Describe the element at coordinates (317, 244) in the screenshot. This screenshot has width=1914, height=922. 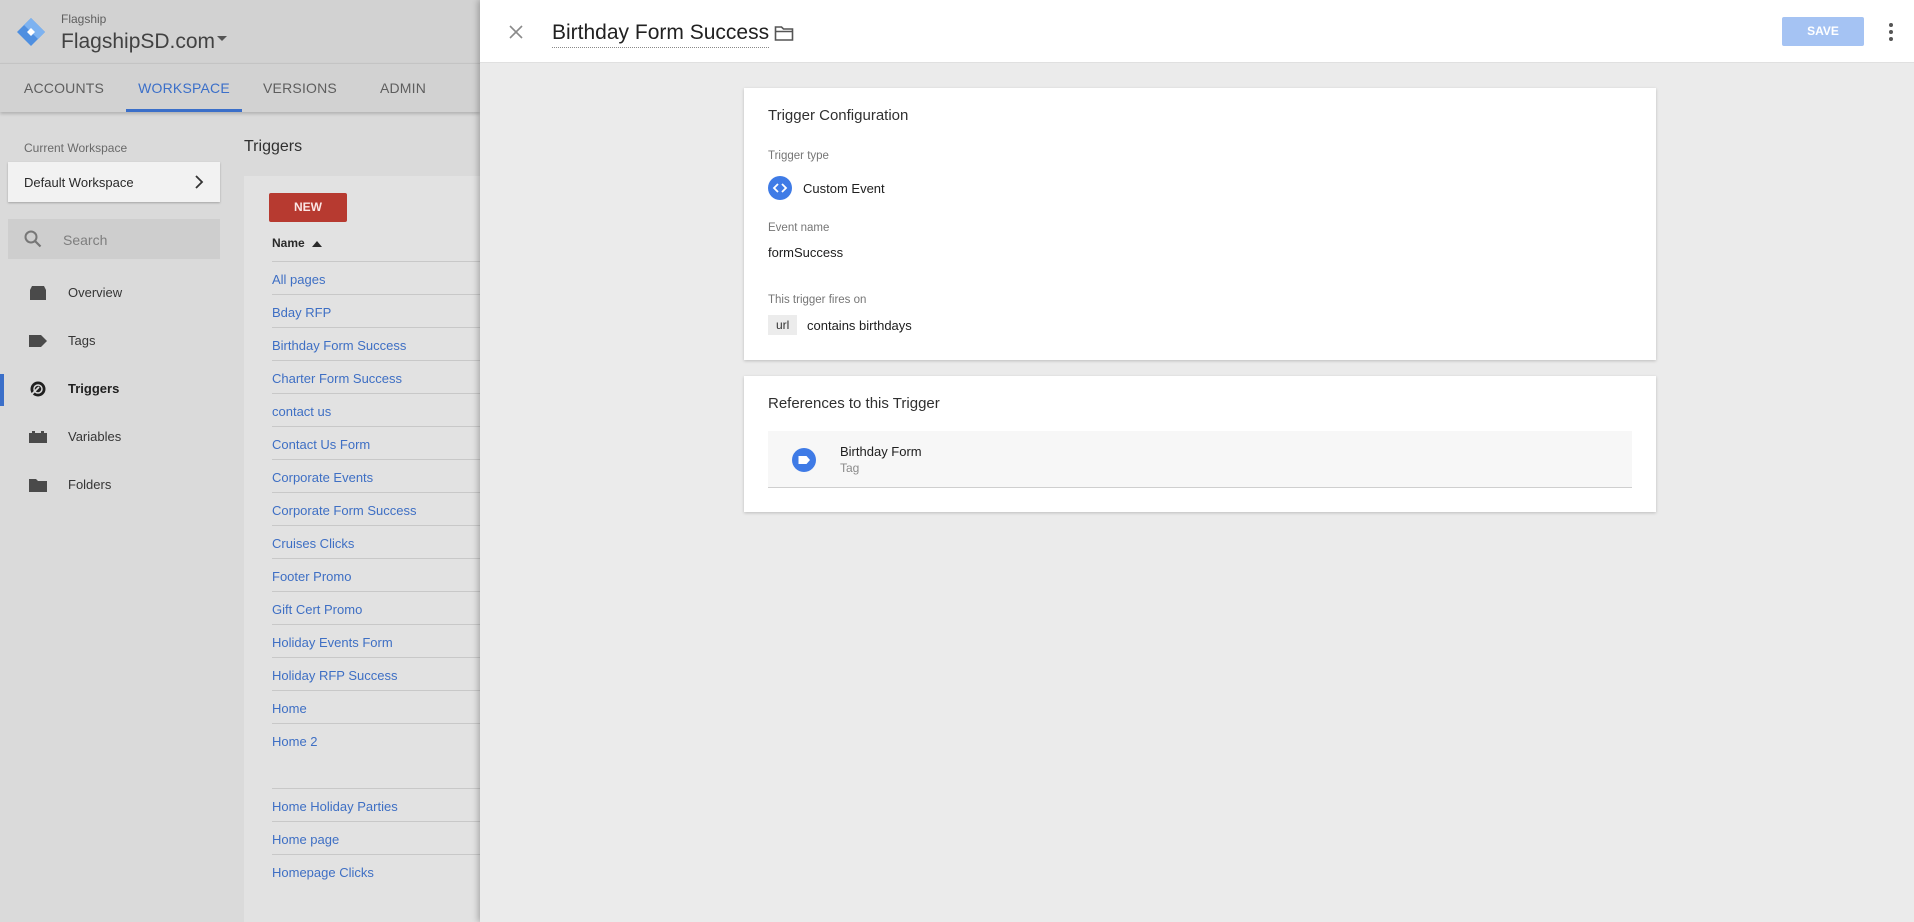
I see `sort-ascending-icon` at that location.